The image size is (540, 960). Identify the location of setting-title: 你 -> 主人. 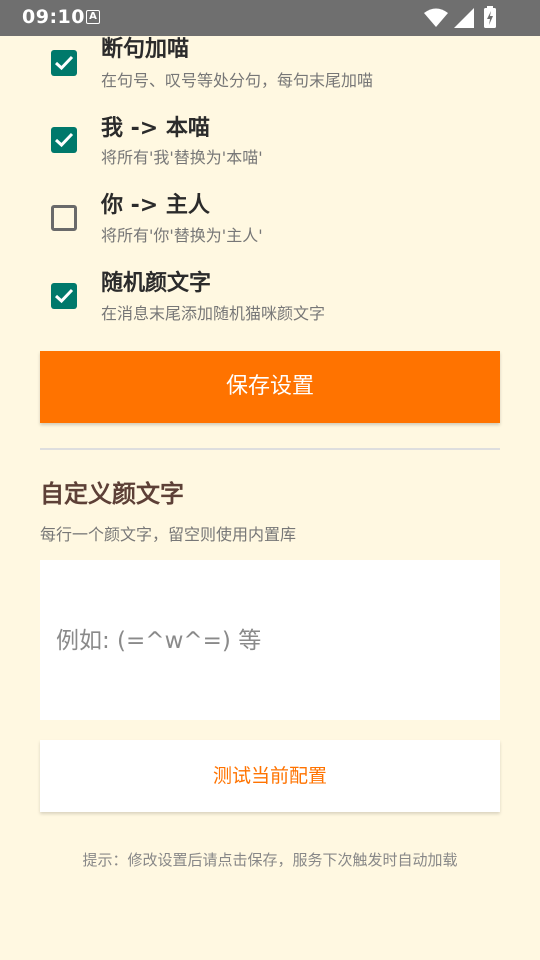
(155, 205).